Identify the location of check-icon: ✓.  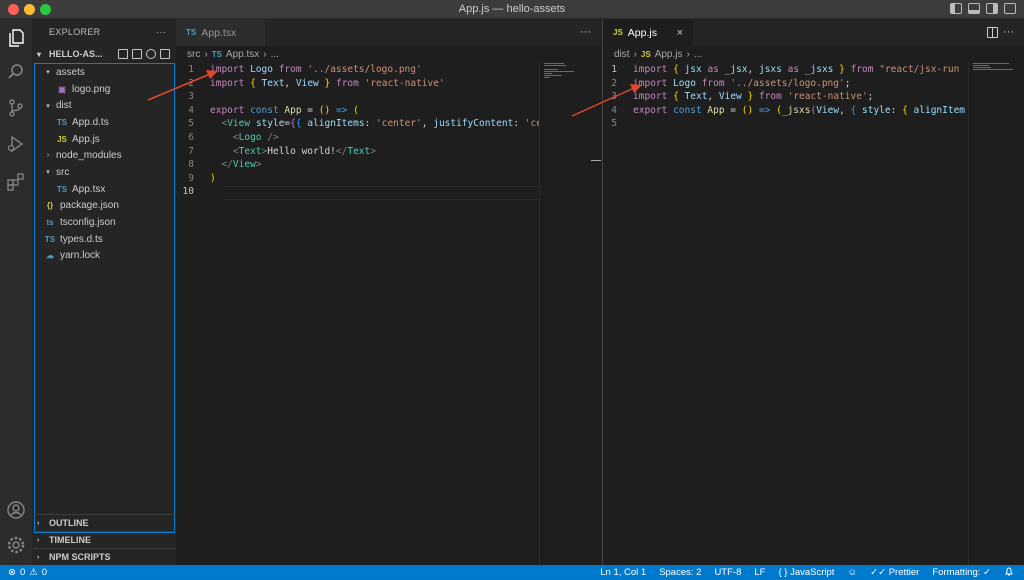
(987, 572).